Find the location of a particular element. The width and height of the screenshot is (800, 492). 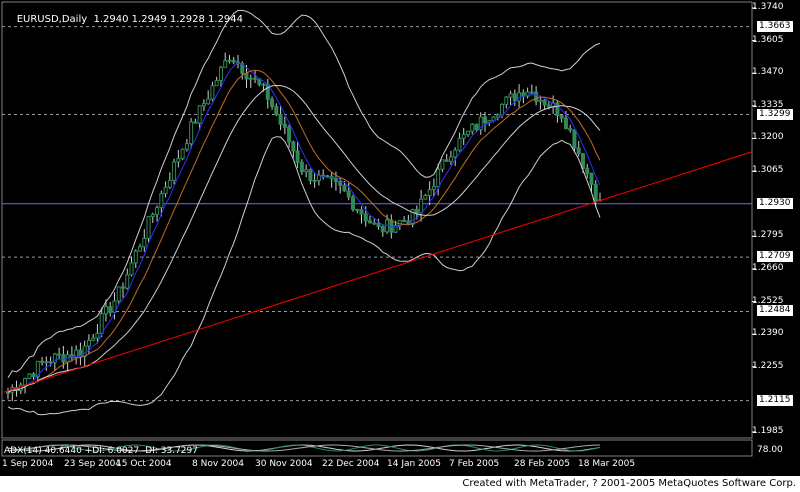

chart-title: EURUSD,Daily 1.2940 1.2949 1.2928 1.2944 is located at coordinates (123, 19).